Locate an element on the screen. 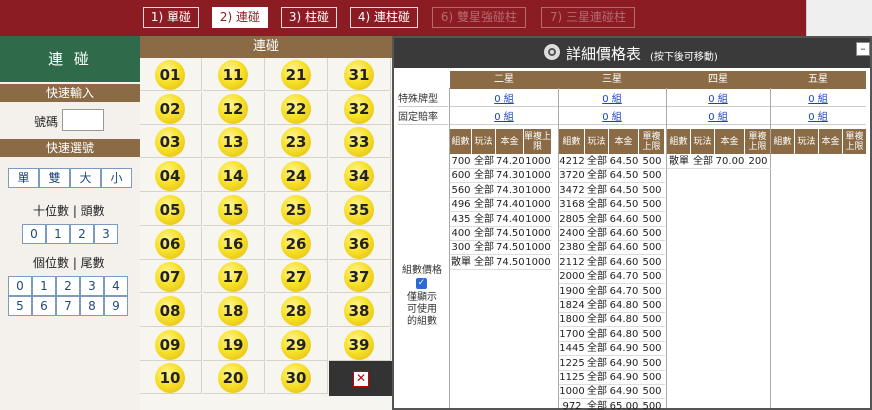 The image size is (872, 410). number-cell: 24 is located at coordinates (297, 176).